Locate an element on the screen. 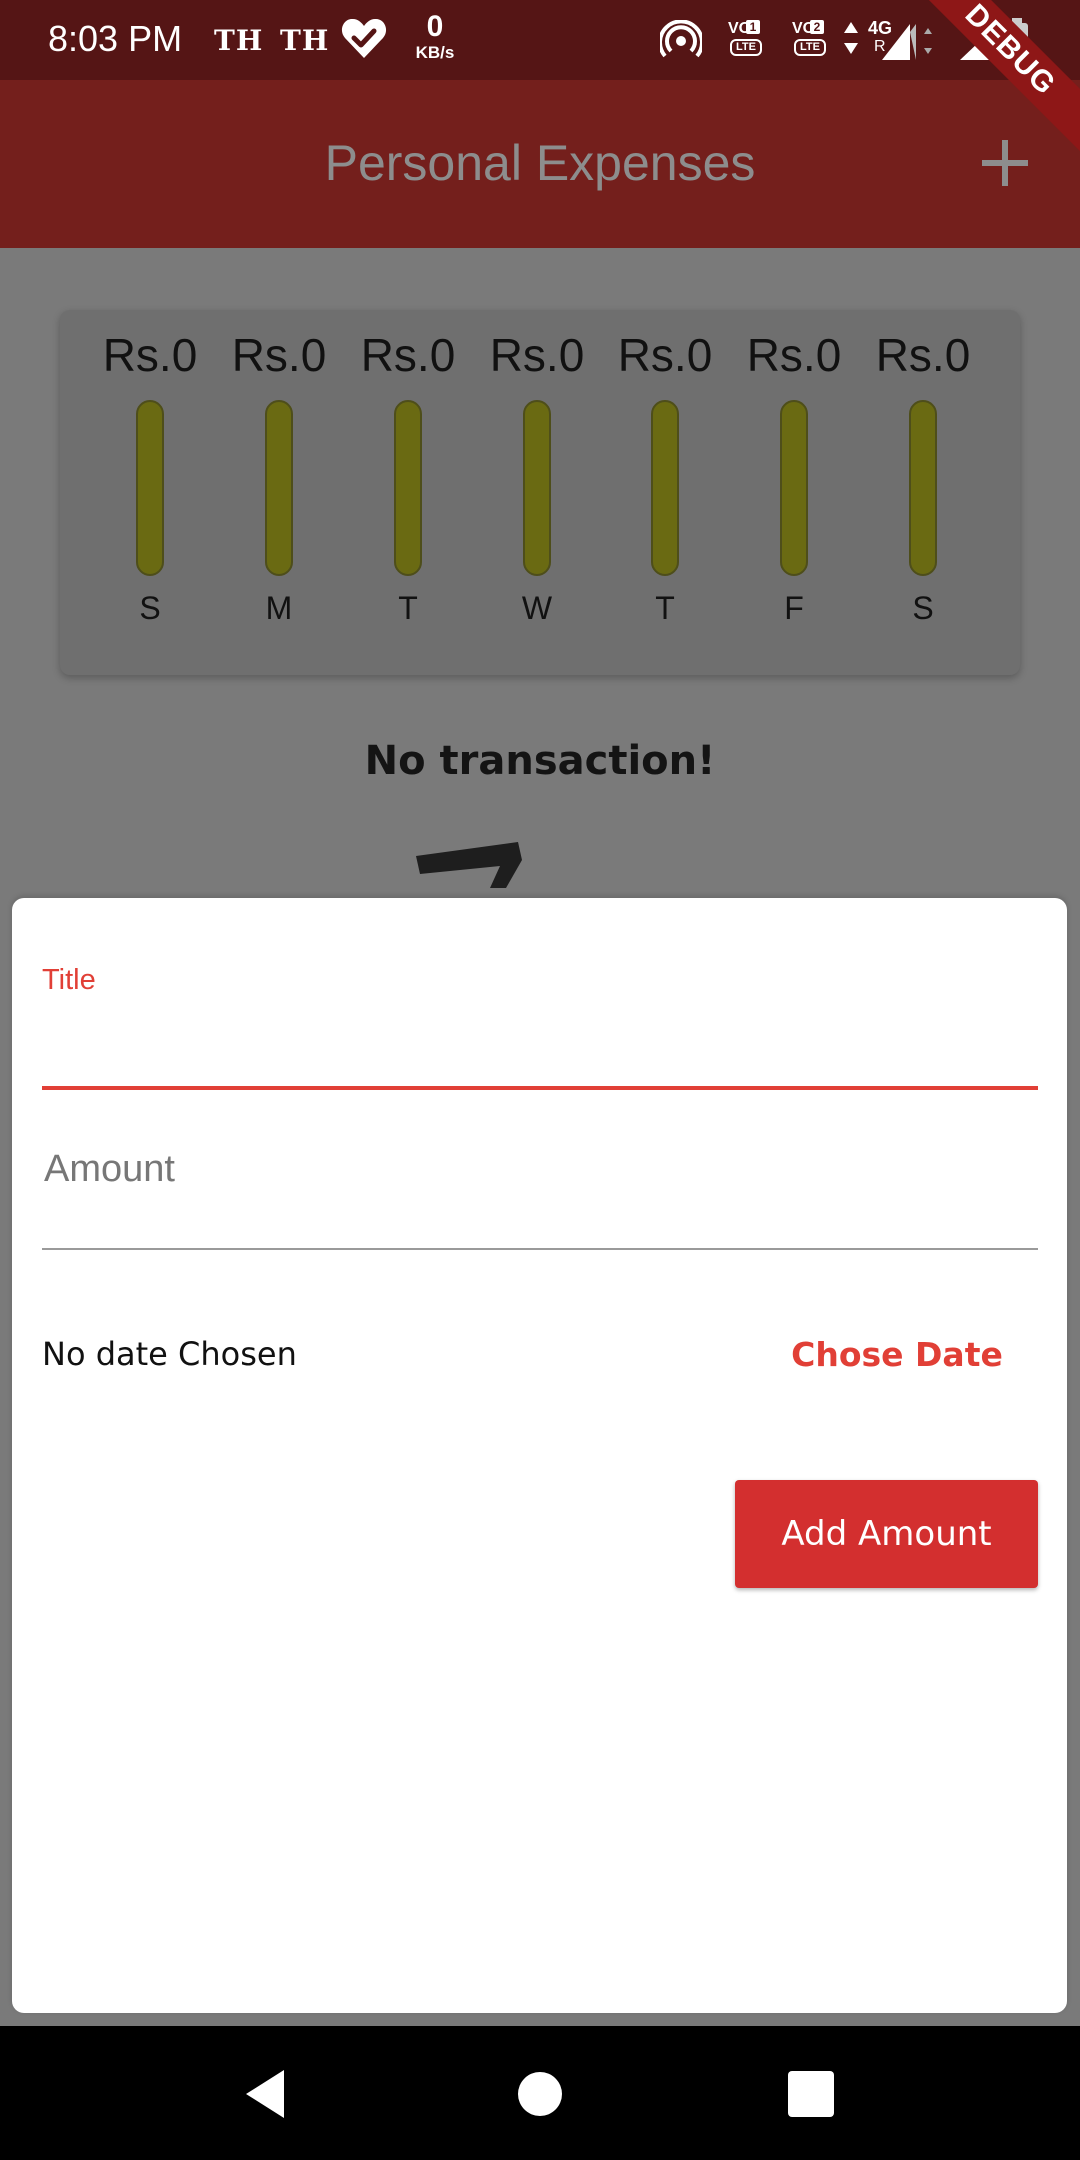  empty-state-message: No transaction! is located at coordinates (540, 761).